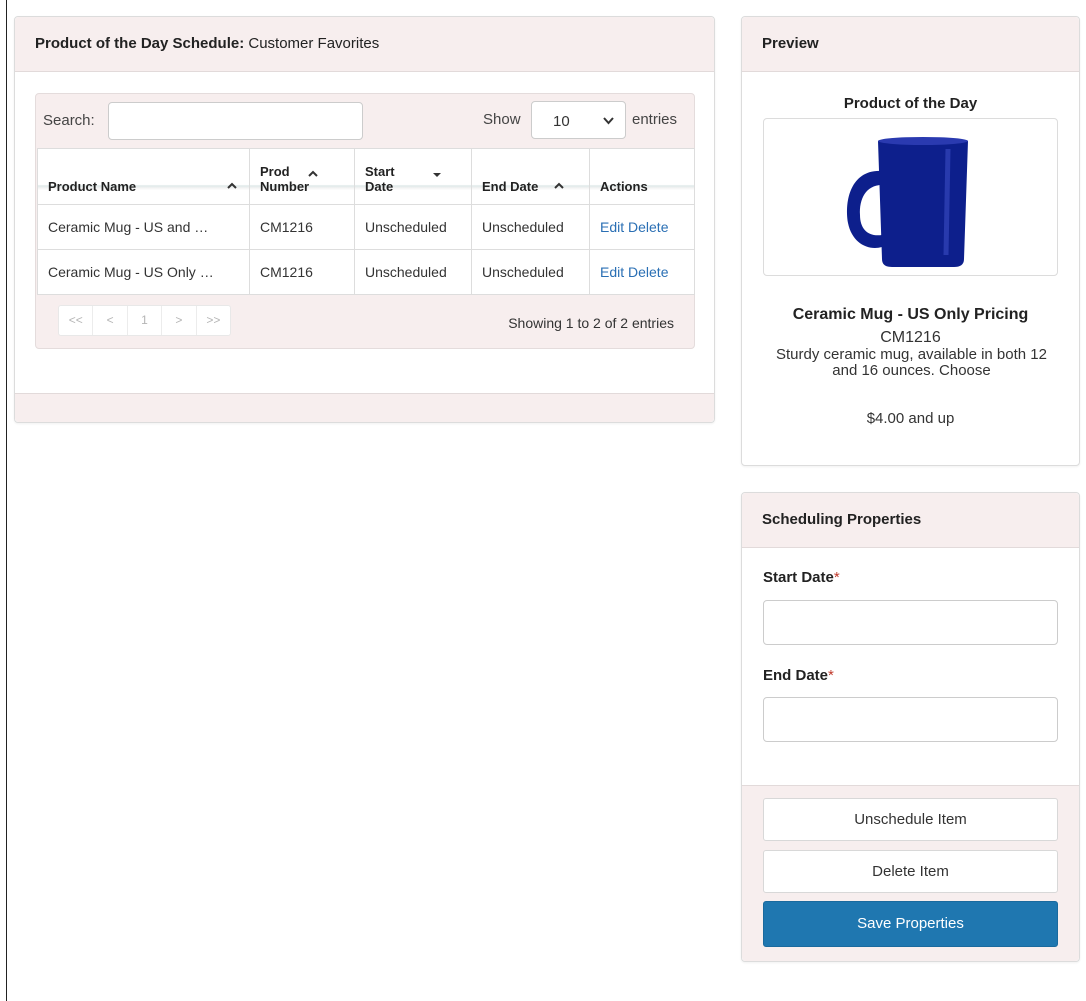  Describe the element at coordinates (608, 121) in the screenshot. I see `chevron-down-icon` at that location.